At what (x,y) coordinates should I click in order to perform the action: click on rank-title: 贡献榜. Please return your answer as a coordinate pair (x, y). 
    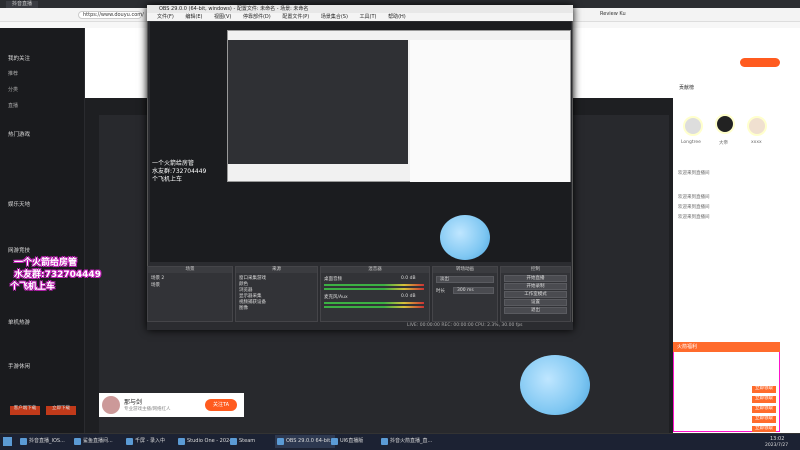
    Looking at the image, I should click on (687, 88).